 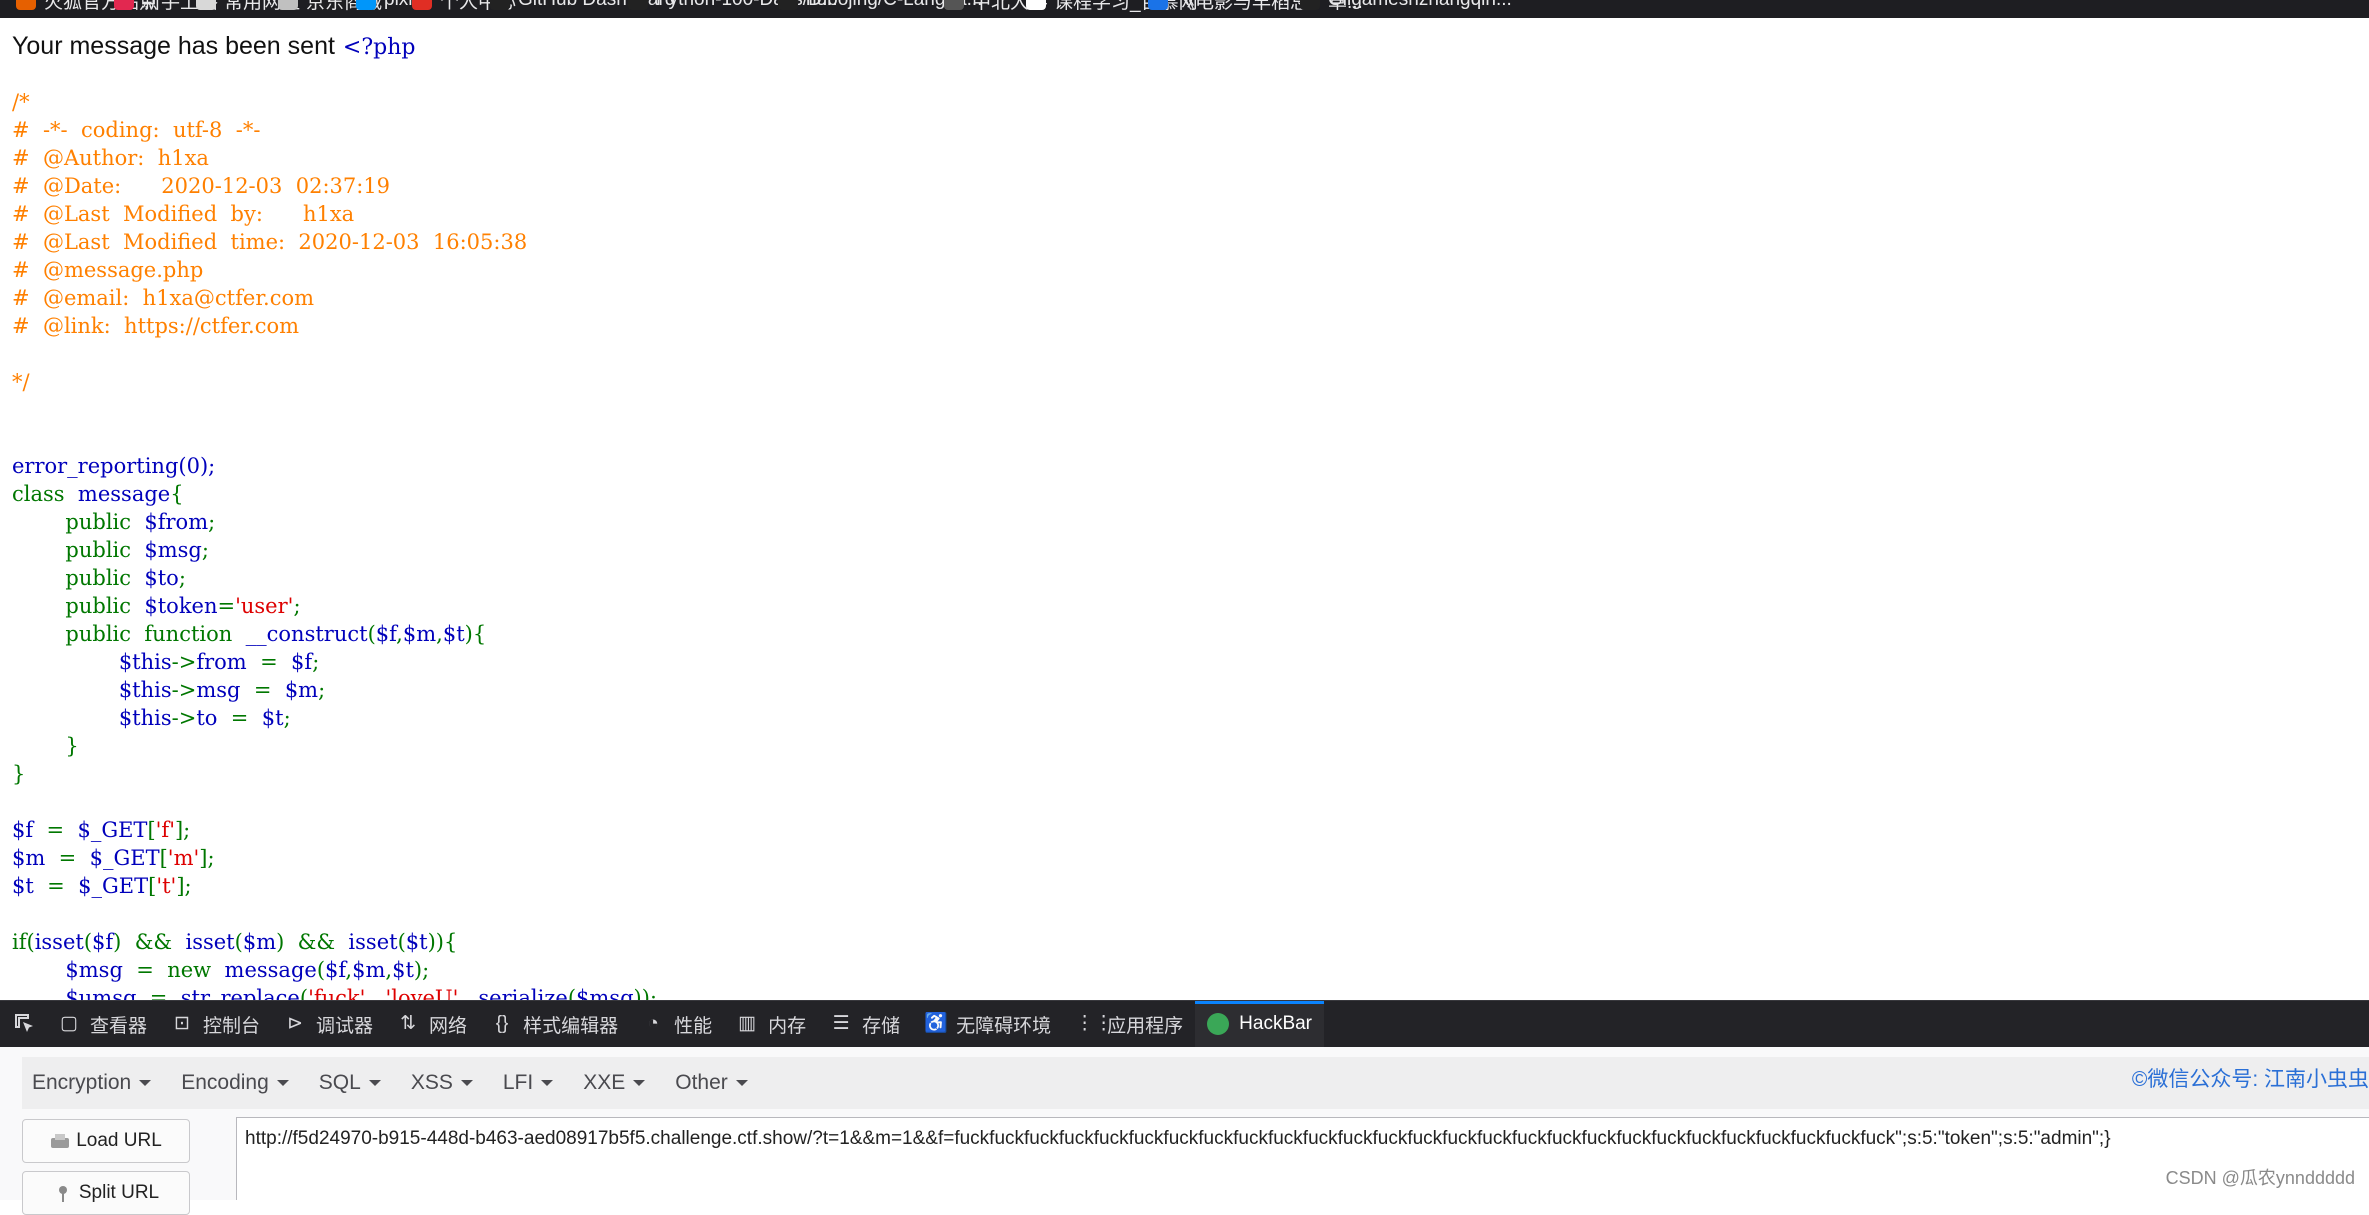 I want to click on load-url-button: Load URL, so click(x=106, y=1141).